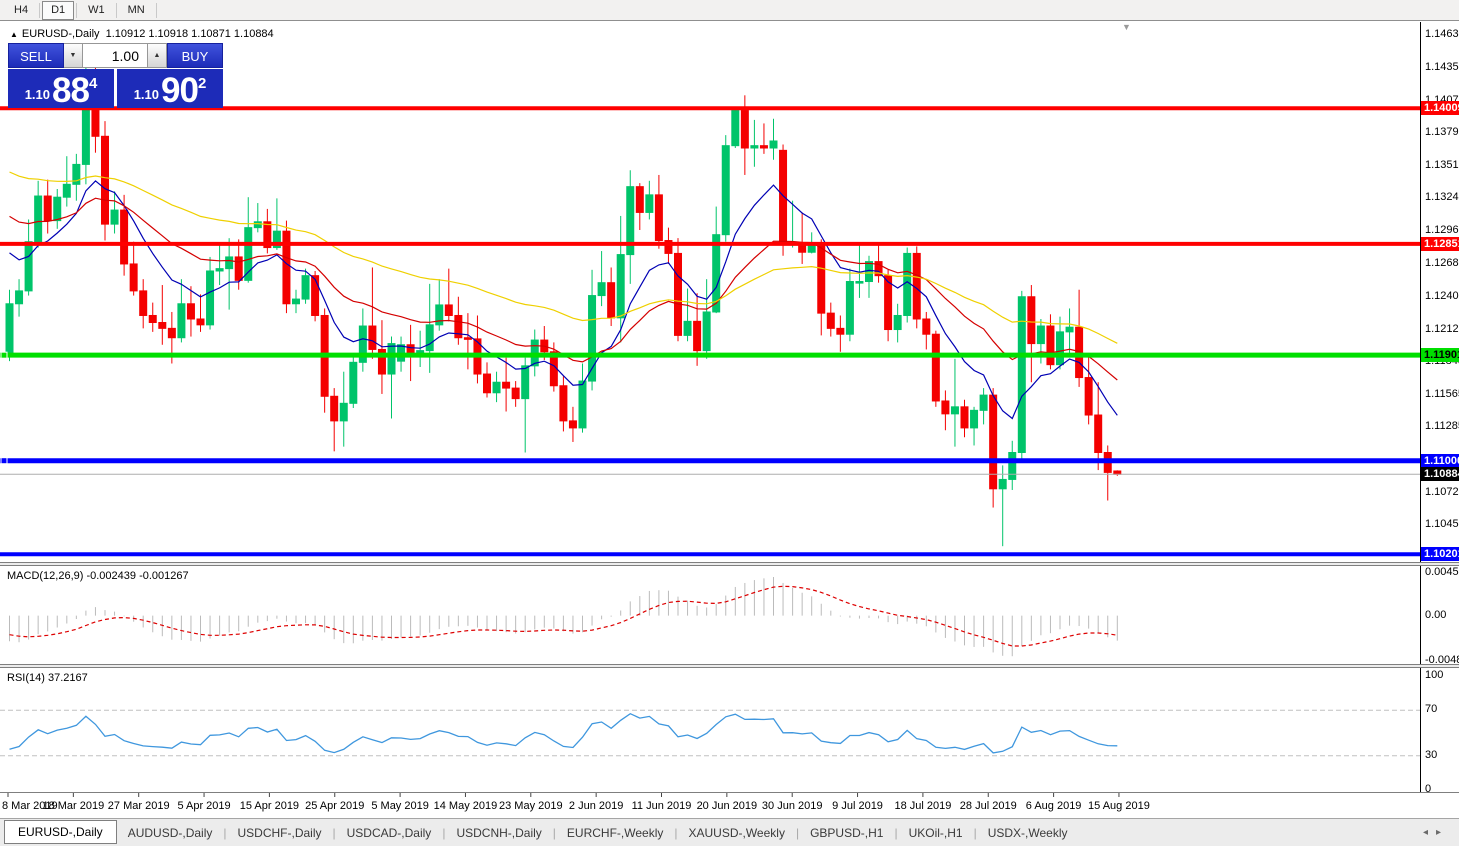 The width and height of the screenshot is (1459, 846). Describe the element at coordinates (1442, 572) in the screenshot. I see `macd-tick-label: 0.004517` at that location.